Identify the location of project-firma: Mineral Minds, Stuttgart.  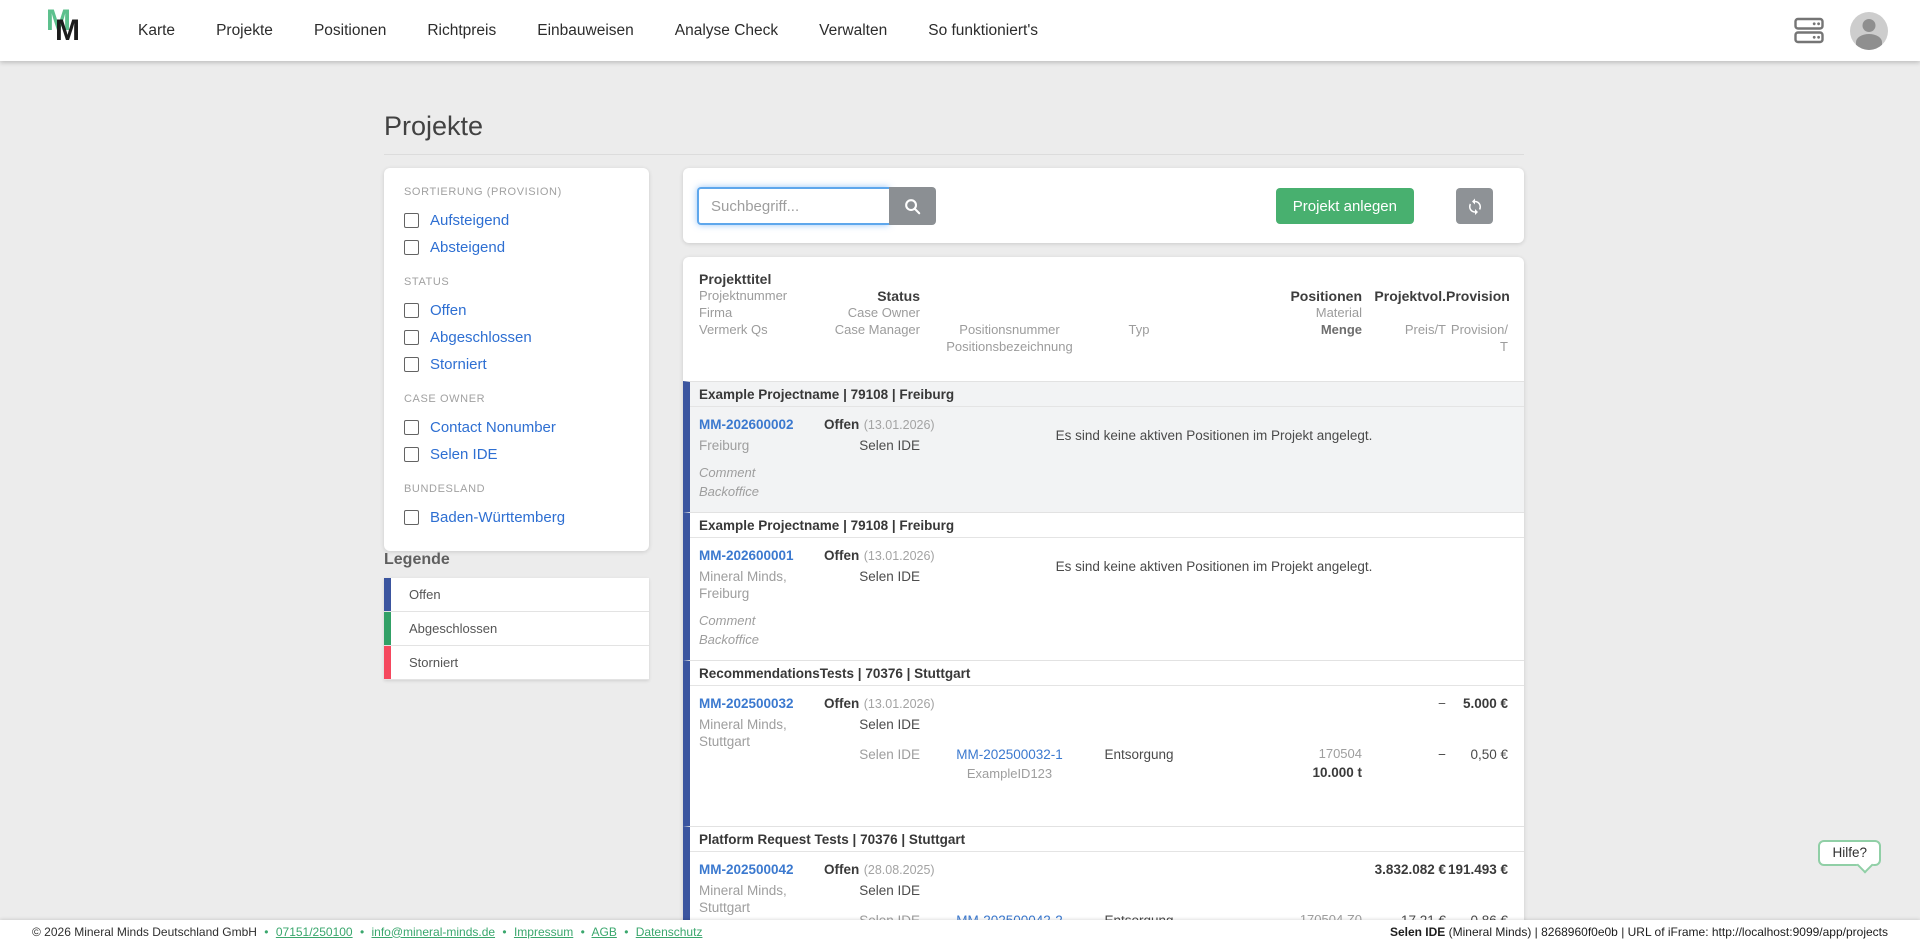
(743, 899).